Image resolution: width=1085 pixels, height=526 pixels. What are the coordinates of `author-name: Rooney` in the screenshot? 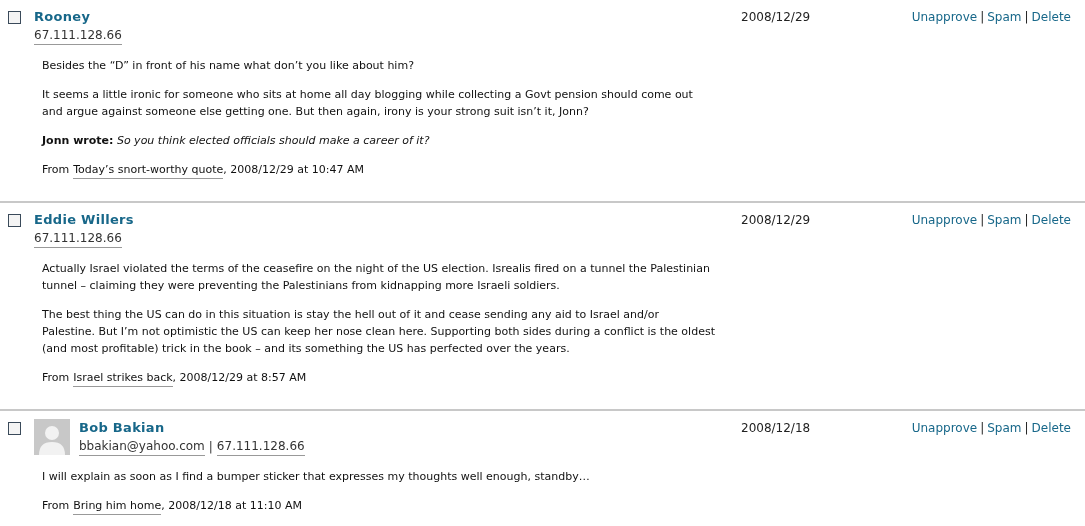 It's located at (78, 17).